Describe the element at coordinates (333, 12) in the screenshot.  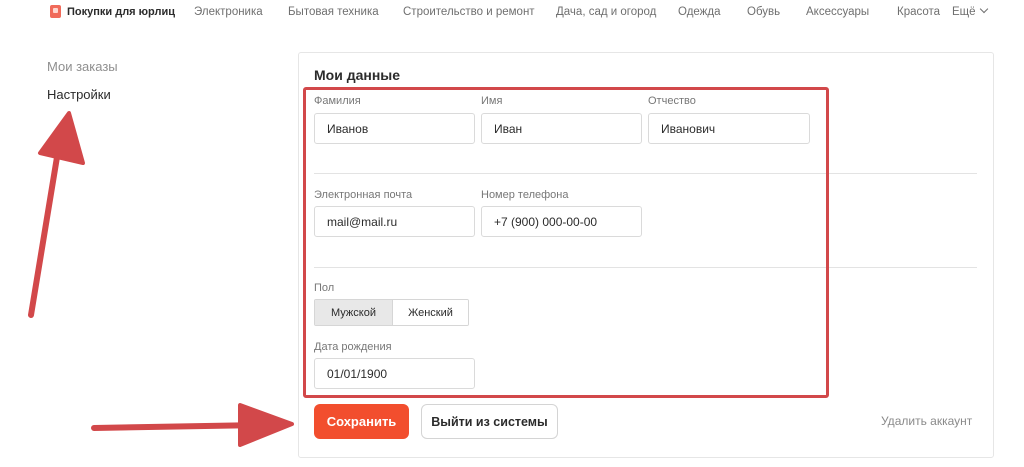
I see `nav-link-appliances: Бытовая техника` at that location.